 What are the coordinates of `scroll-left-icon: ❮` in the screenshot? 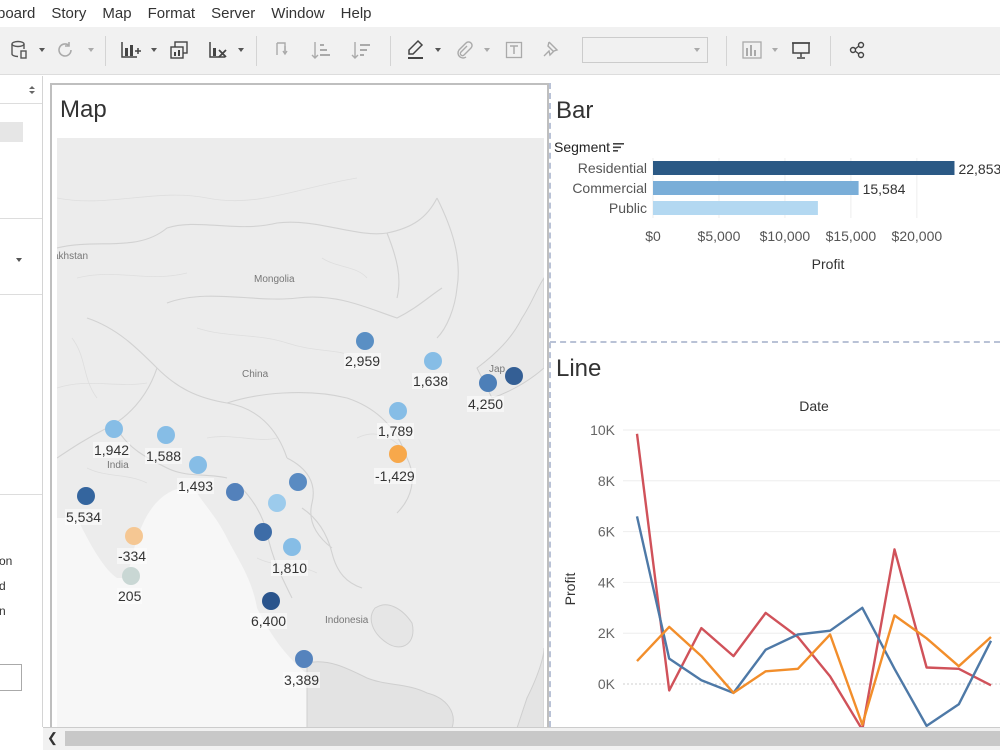 It's located at (52, 738).